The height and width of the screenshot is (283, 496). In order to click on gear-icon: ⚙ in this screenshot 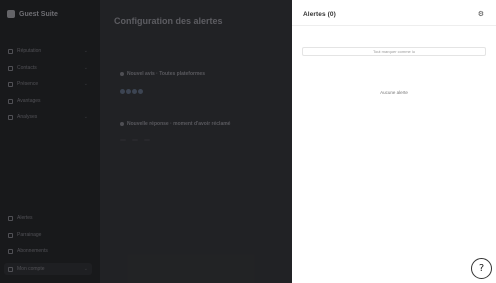, I will do `click(481, 14)`.